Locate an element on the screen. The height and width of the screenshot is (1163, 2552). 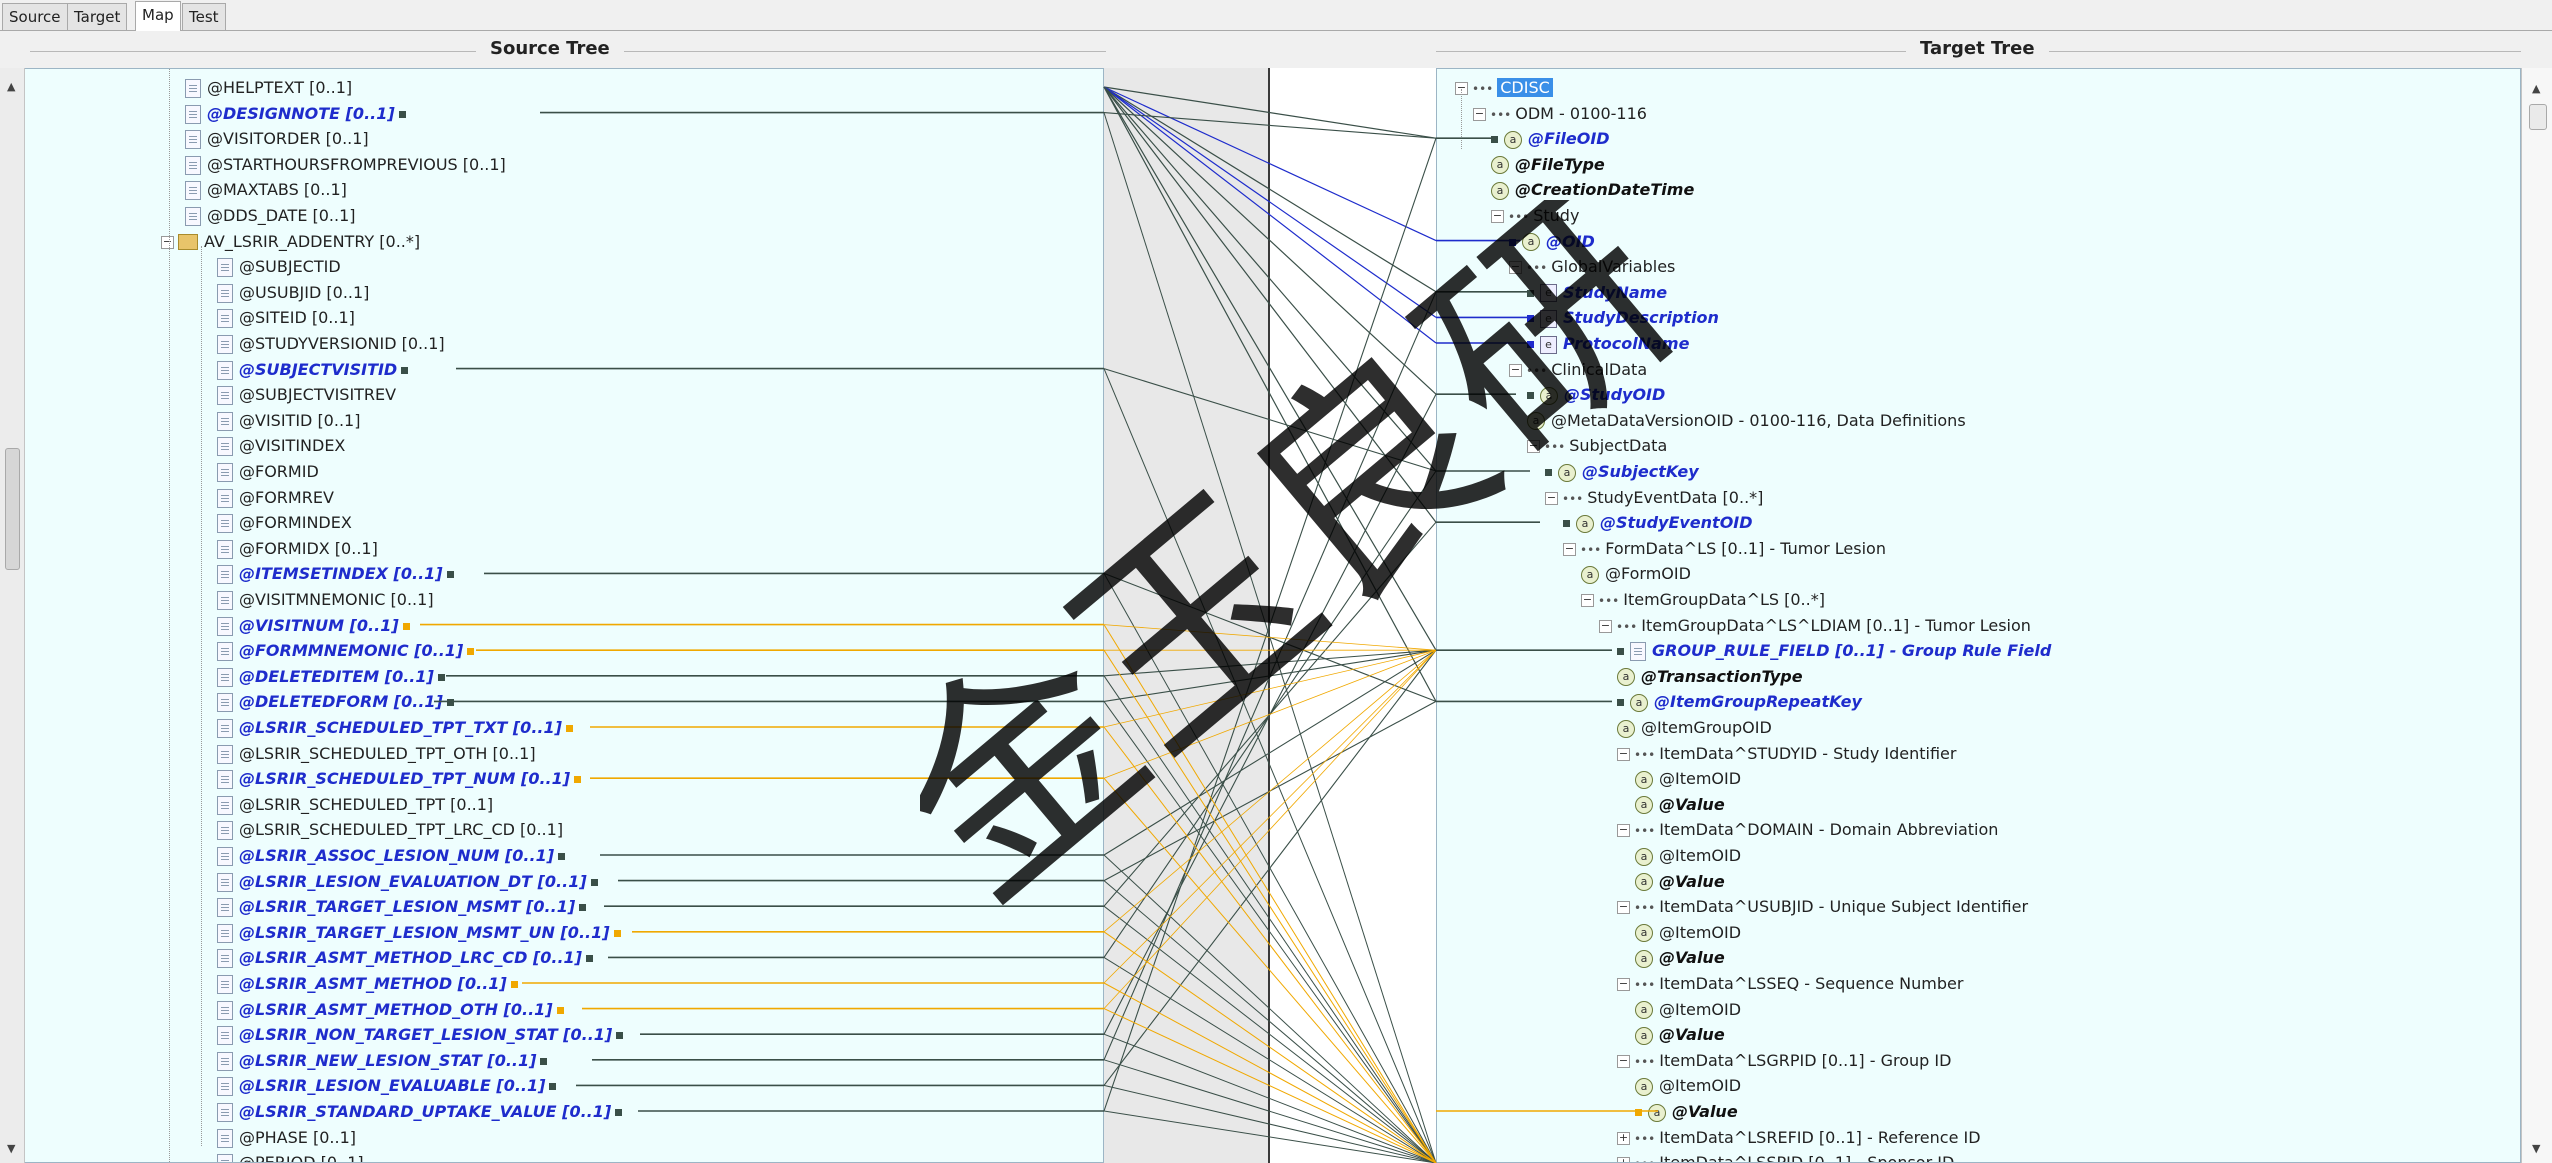
target-tree-row: e ProtocolName is located at coordinates (1608, 344).